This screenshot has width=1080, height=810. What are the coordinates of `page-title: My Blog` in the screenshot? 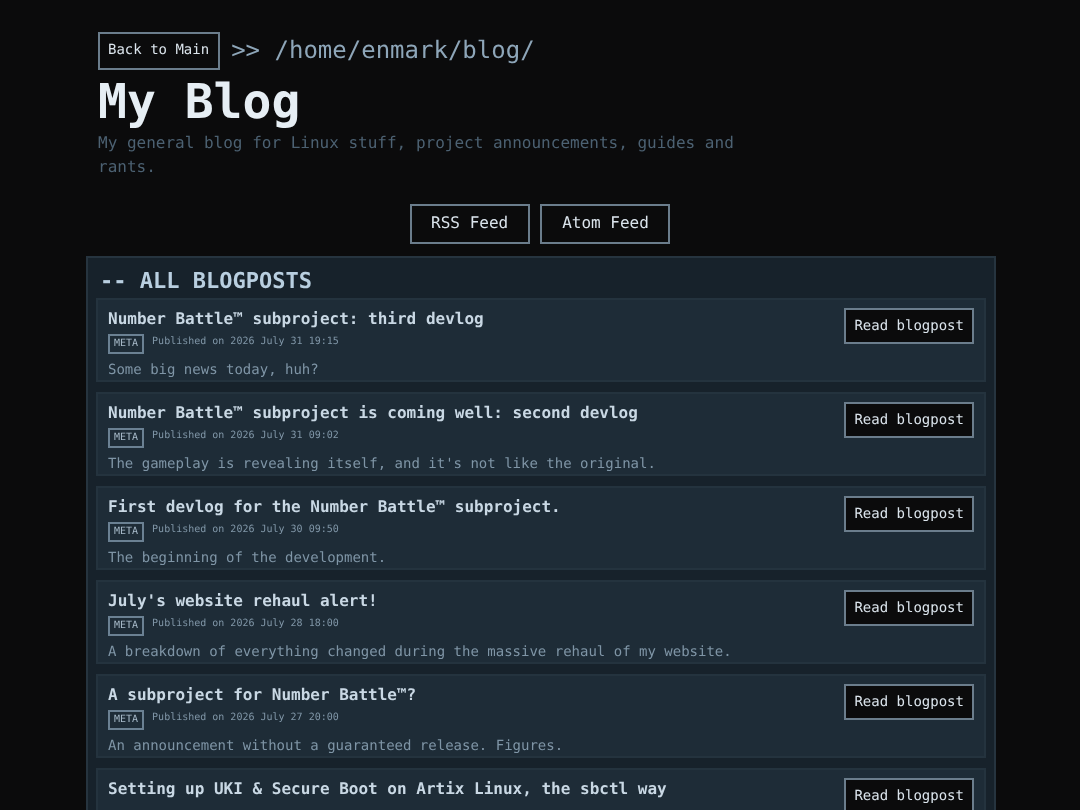 It's located at (200, 101).